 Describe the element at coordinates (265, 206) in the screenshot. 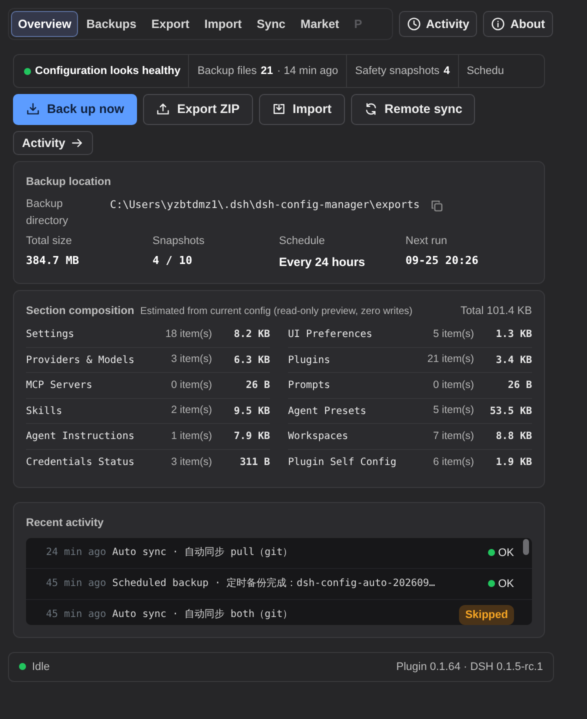

I see `directory-path: C:\Users\yzbtdmz1\.dsh\dsh-config-manager\exports` at that location.